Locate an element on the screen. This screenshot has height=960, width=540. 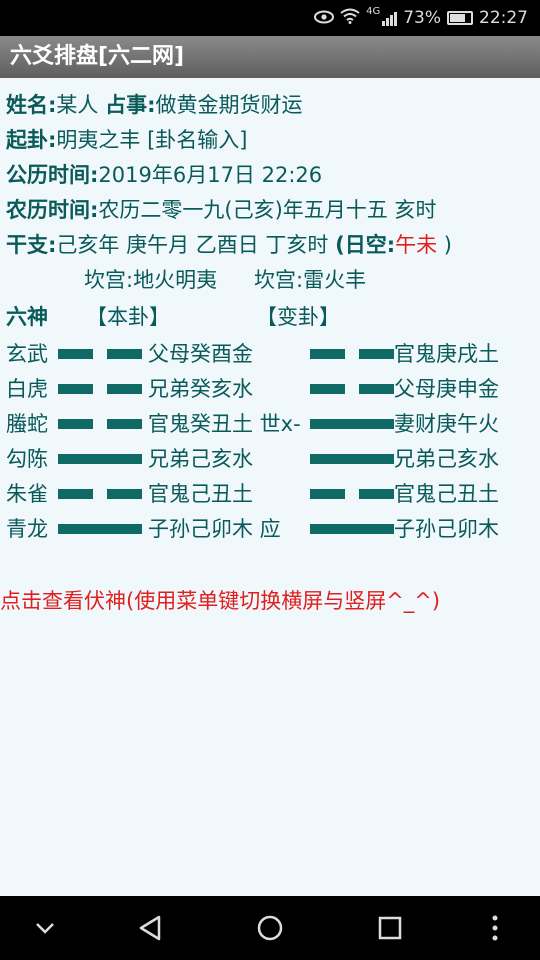
ganzhi-value: 己亥年 庚午月 乙酉日 丁亥时 is located at coordinates (196, 245).